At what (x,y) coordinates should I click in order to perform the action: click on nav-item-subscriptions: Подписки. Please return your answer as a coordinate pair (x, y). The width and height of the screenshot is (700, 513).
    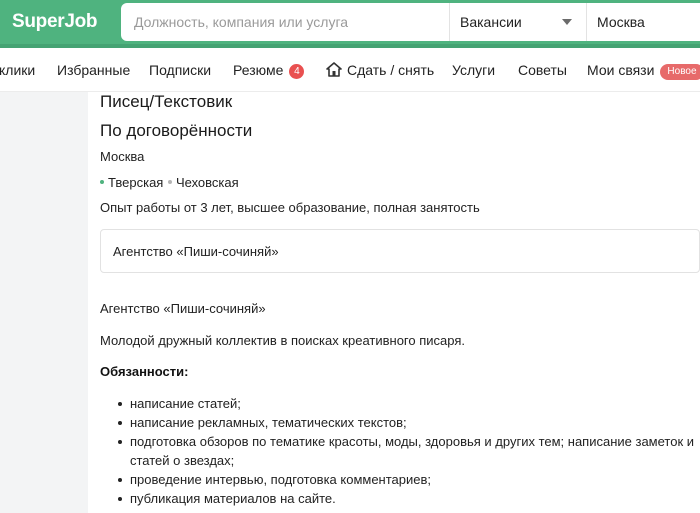
    Looking at the image, I should click on (180, 70).